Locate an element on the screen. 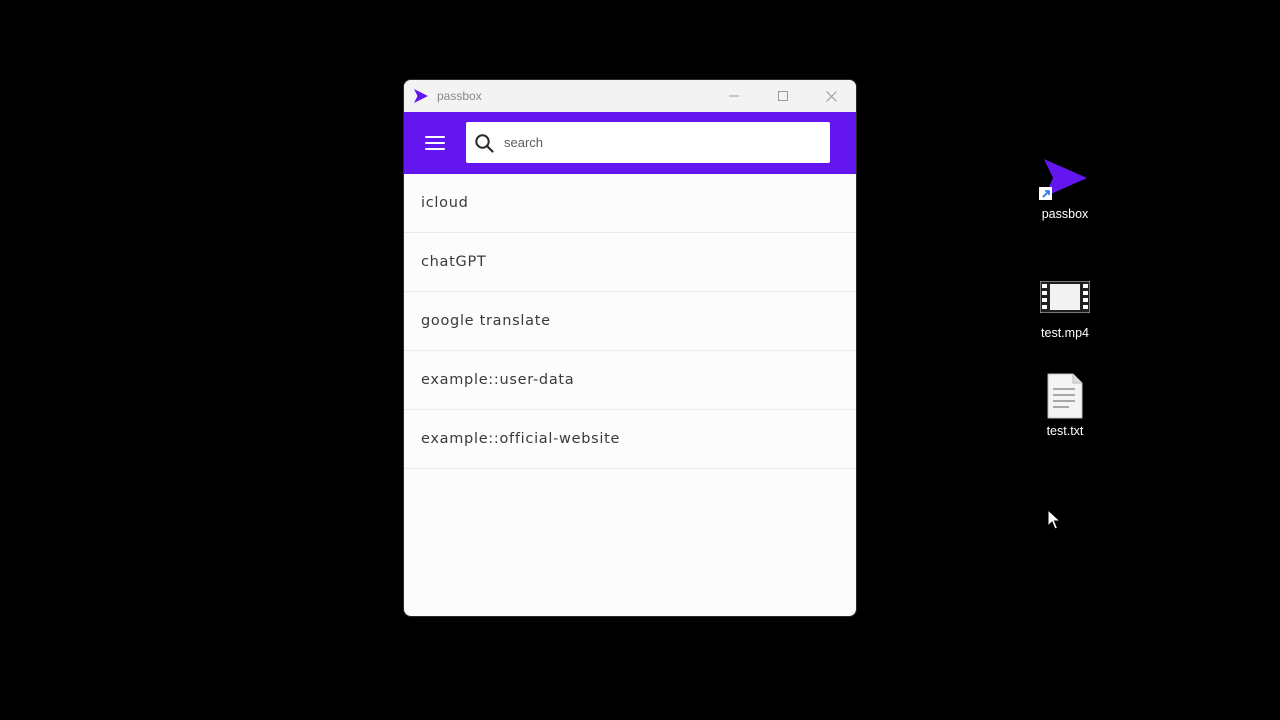 The width and height of the screenshot is (1280, 720). list-item: example::user-data is located at coordinates (630, 380).